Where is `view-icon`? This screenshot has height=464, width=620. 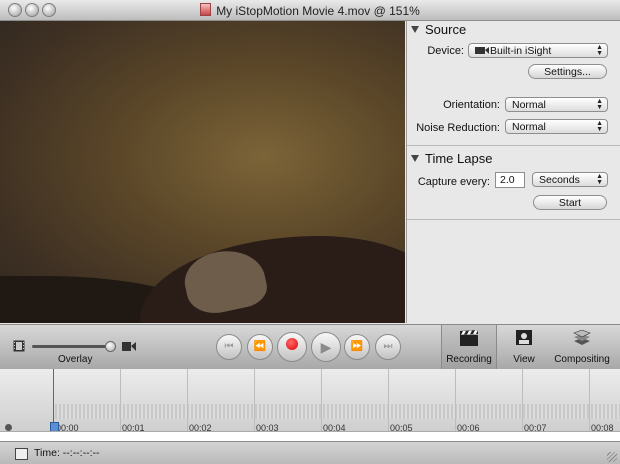
view-icon is located at coordinates (524, 337).